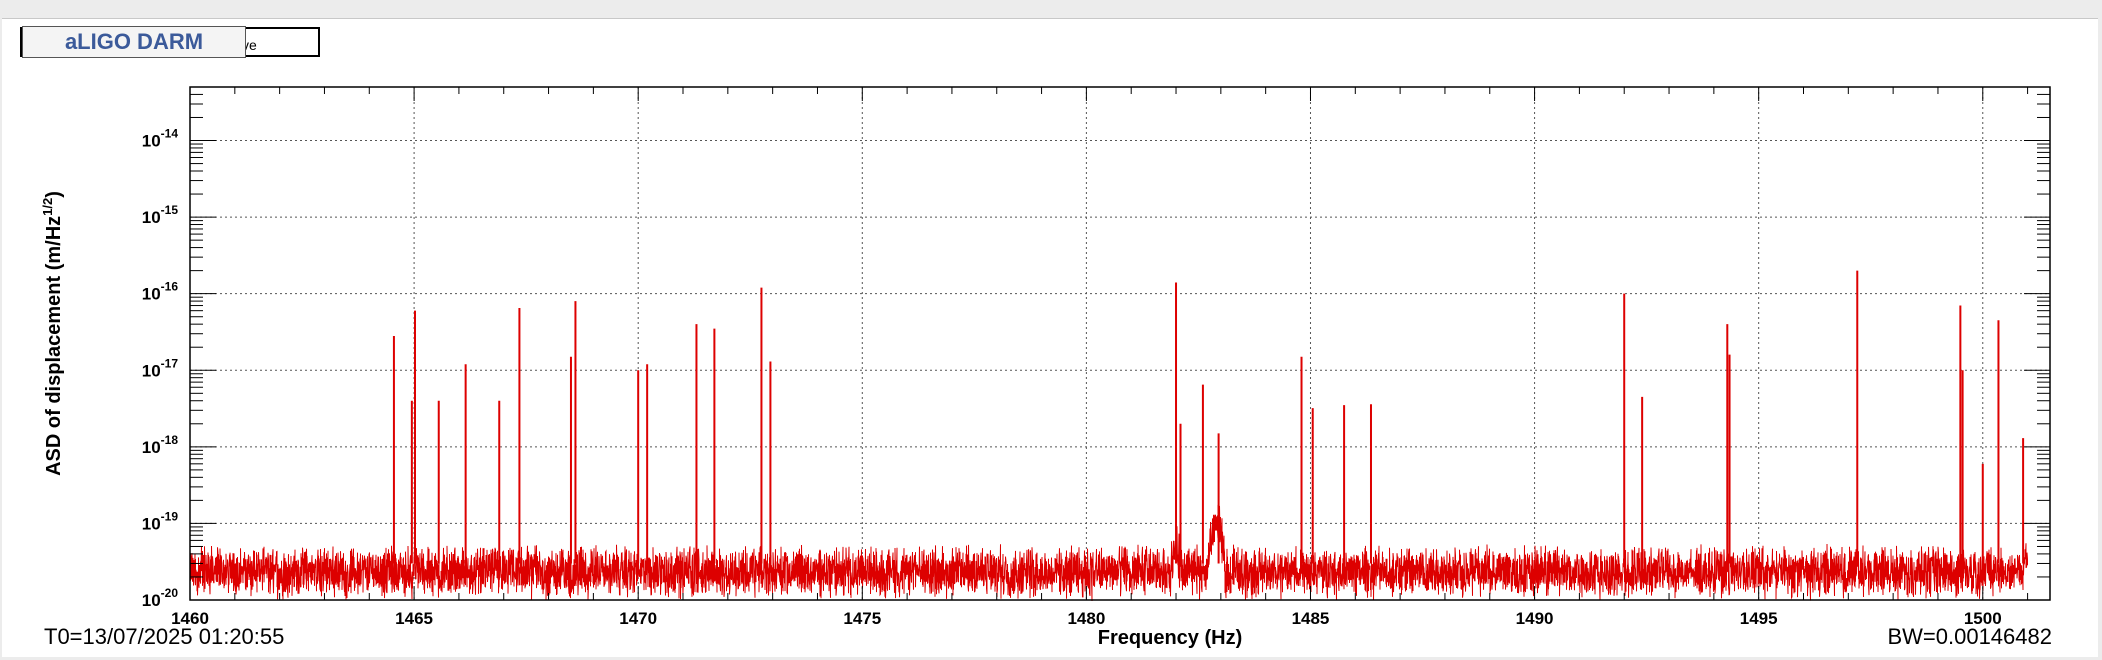  Describe the element at coordinates (160, 598) in the screenshot. I see `y-tick-label: 10-20` at that location.